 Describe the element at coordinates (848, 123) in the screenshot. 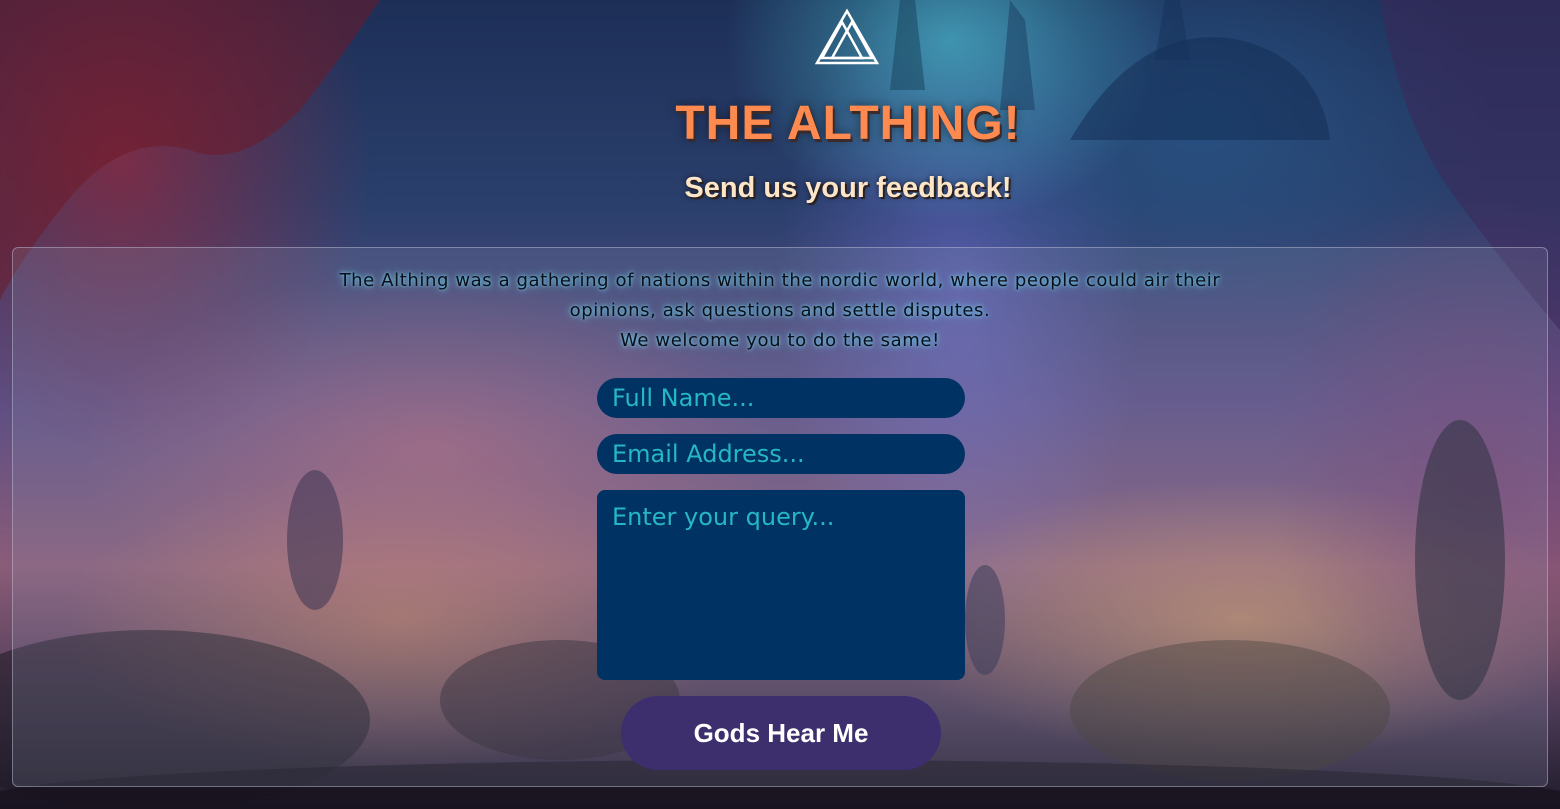

I see `page-title: THE ALTHING!` at that location.